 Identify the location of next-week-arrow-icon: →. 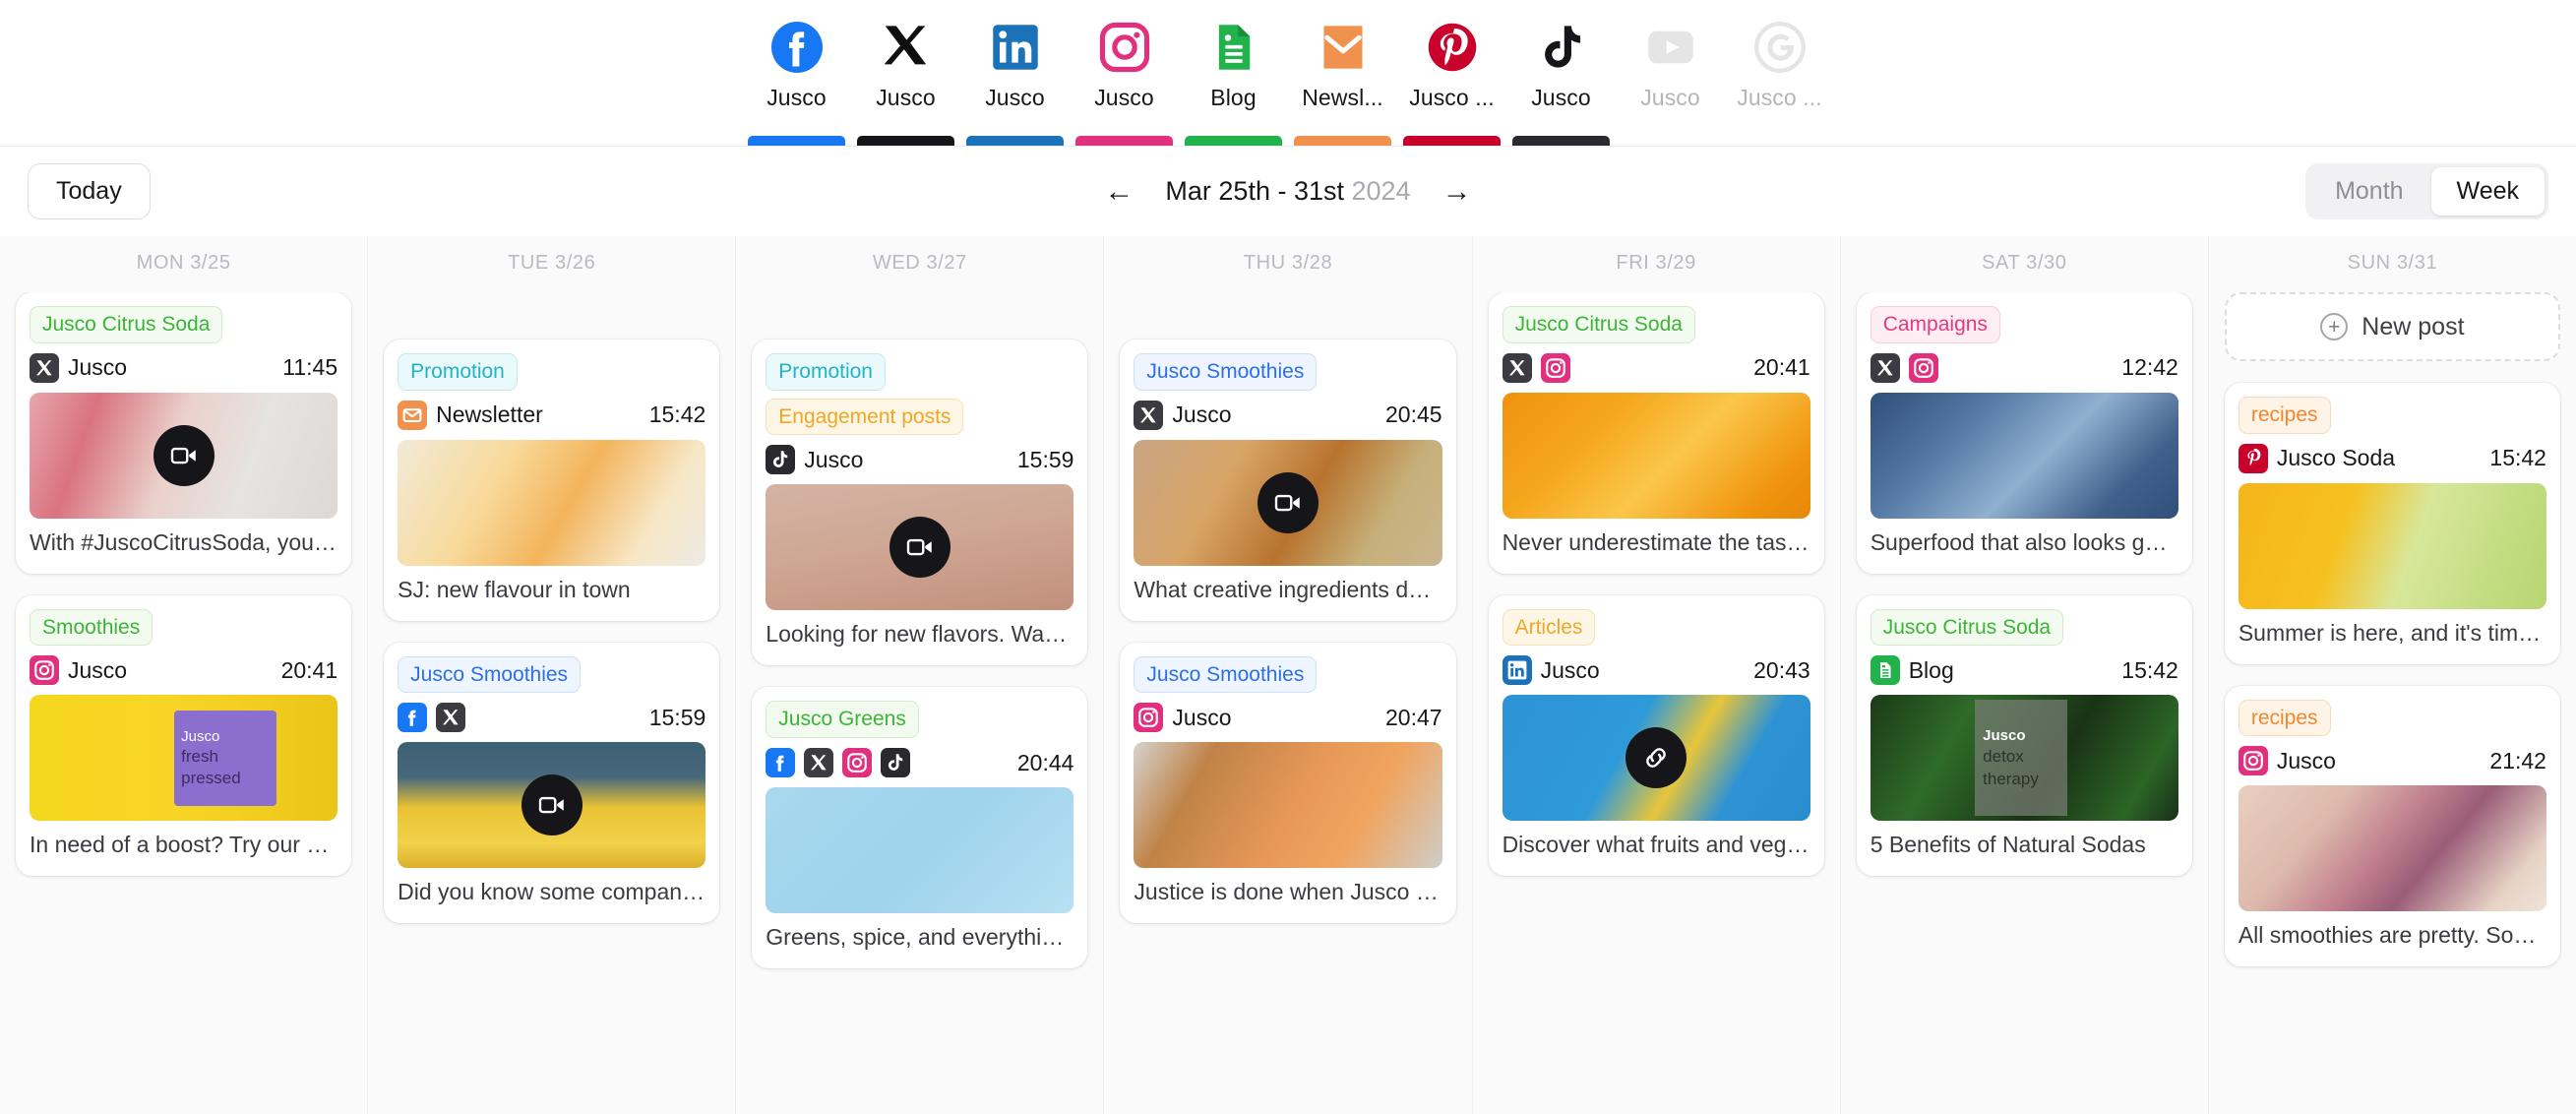
(1457, 192).